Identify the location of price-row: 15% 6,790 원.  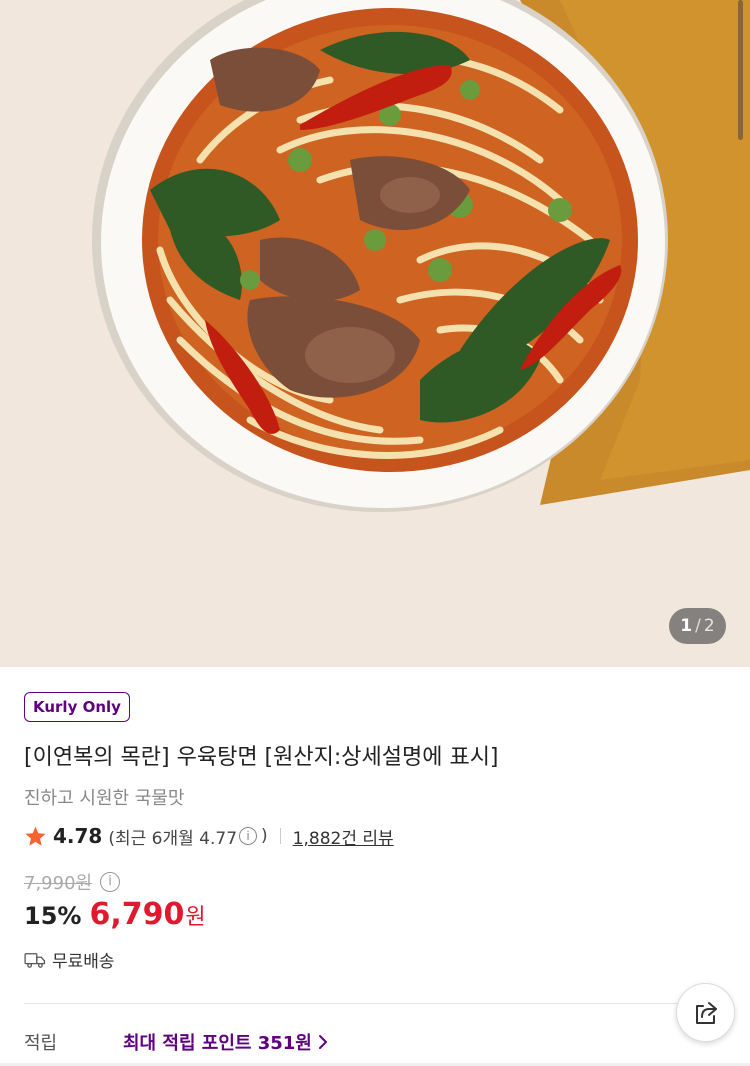
(115, 914).